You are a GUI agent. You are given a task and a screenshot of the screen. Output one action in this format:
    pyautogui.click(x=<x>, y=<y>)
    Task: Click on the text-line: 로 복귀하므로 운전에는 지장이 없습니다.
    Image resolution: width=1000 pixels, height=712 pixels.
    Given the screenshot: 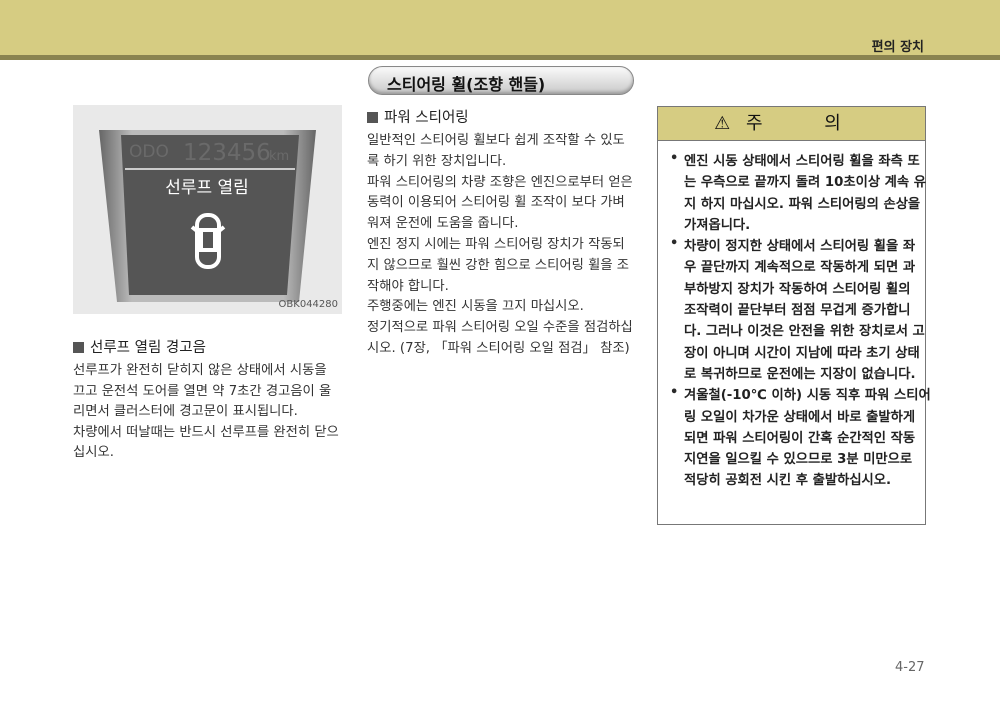 What is the action you would take?
    pyautogui.click(x=800, y=374)
    